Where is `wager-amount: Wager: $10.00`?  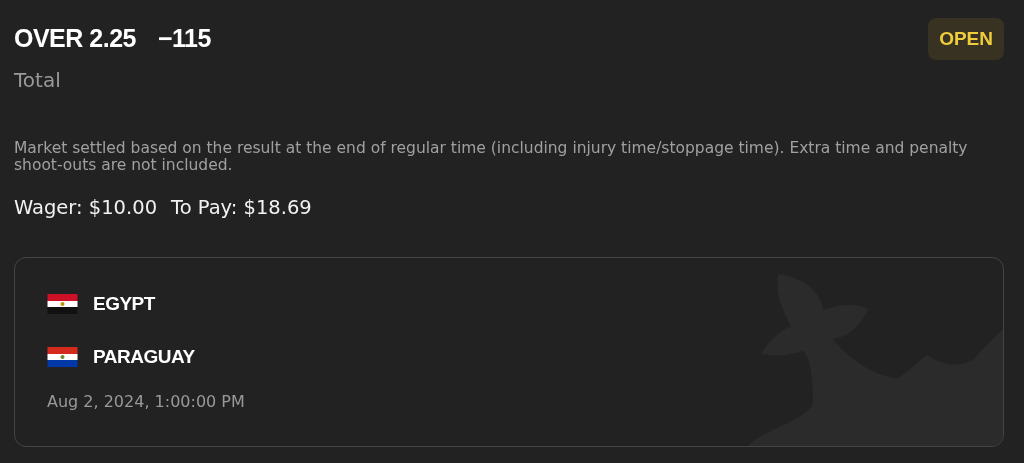
wager-amount: Wager: $10.00 is located at coordinates (86, 207).